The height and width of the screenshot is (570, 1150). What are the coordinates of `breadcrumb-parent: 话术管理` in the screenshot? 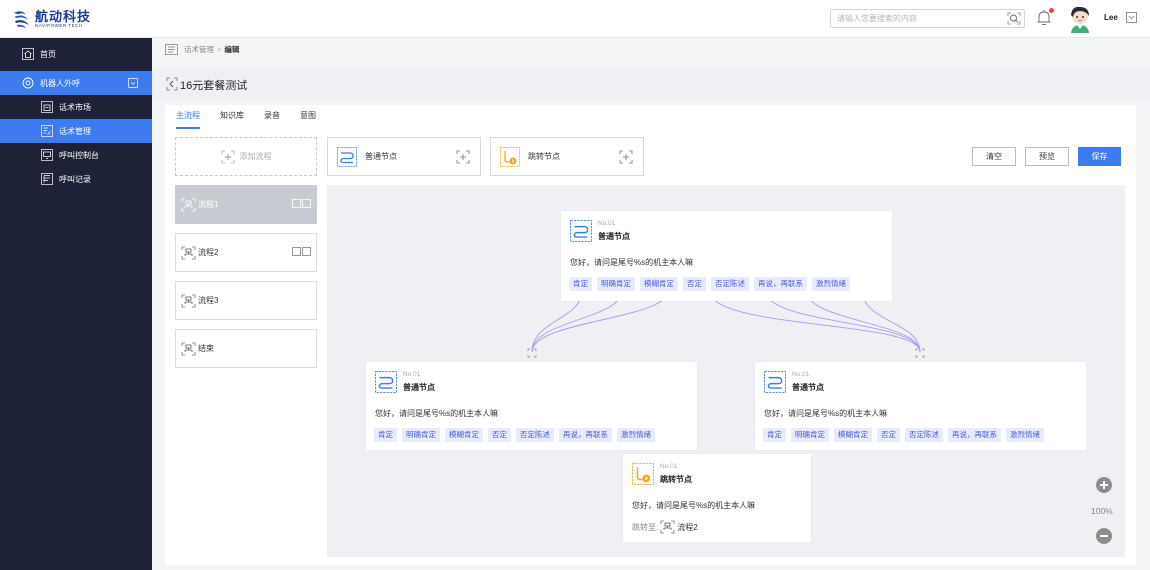 It's located at (199, 49).